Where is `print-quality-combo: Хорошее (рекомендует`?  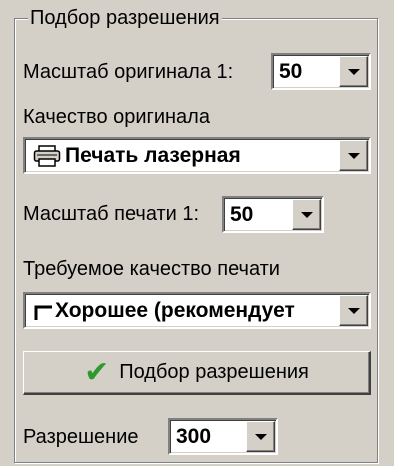 print-quality-combo: Хорошее (рекомендует is located at coordinates (197, 310).